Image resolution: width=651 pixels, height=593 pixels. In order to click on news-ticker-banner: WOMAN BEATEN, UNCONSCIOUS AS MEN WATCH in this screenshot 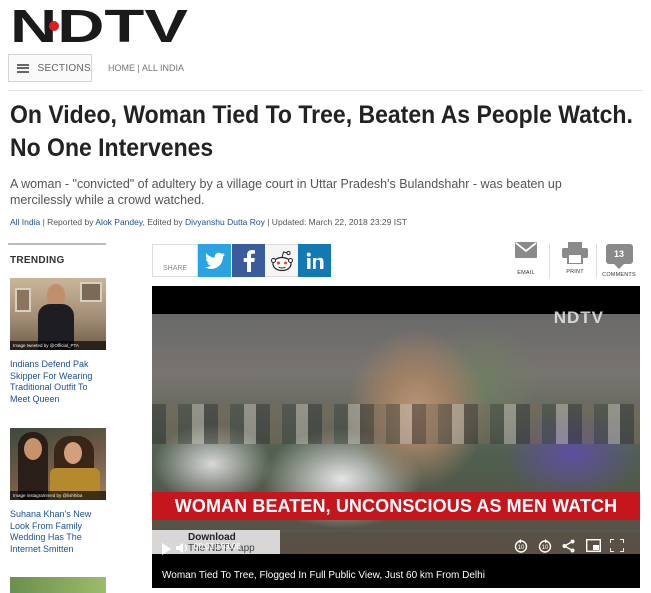, I will do `click(396, 506)`.